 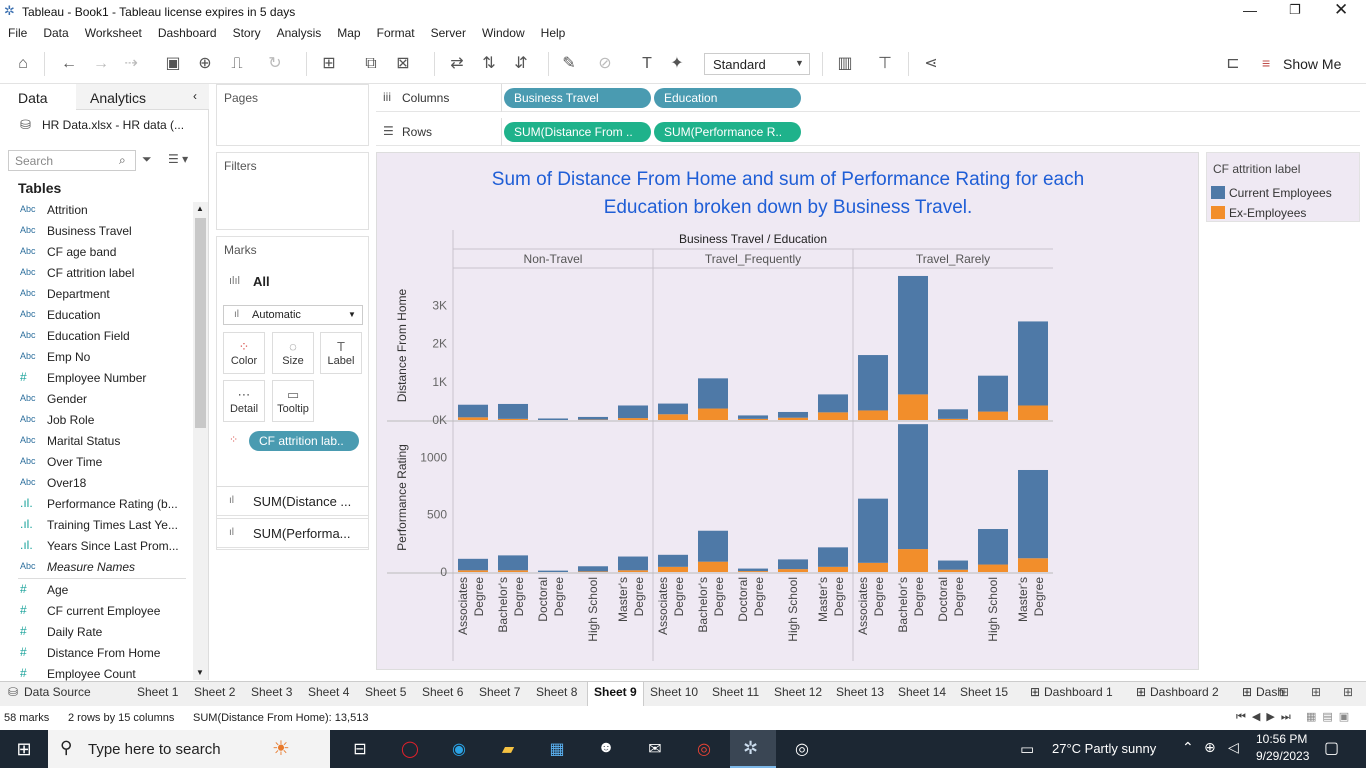 I want to click on pin-icon: ✦, so click(x=677, y=64).